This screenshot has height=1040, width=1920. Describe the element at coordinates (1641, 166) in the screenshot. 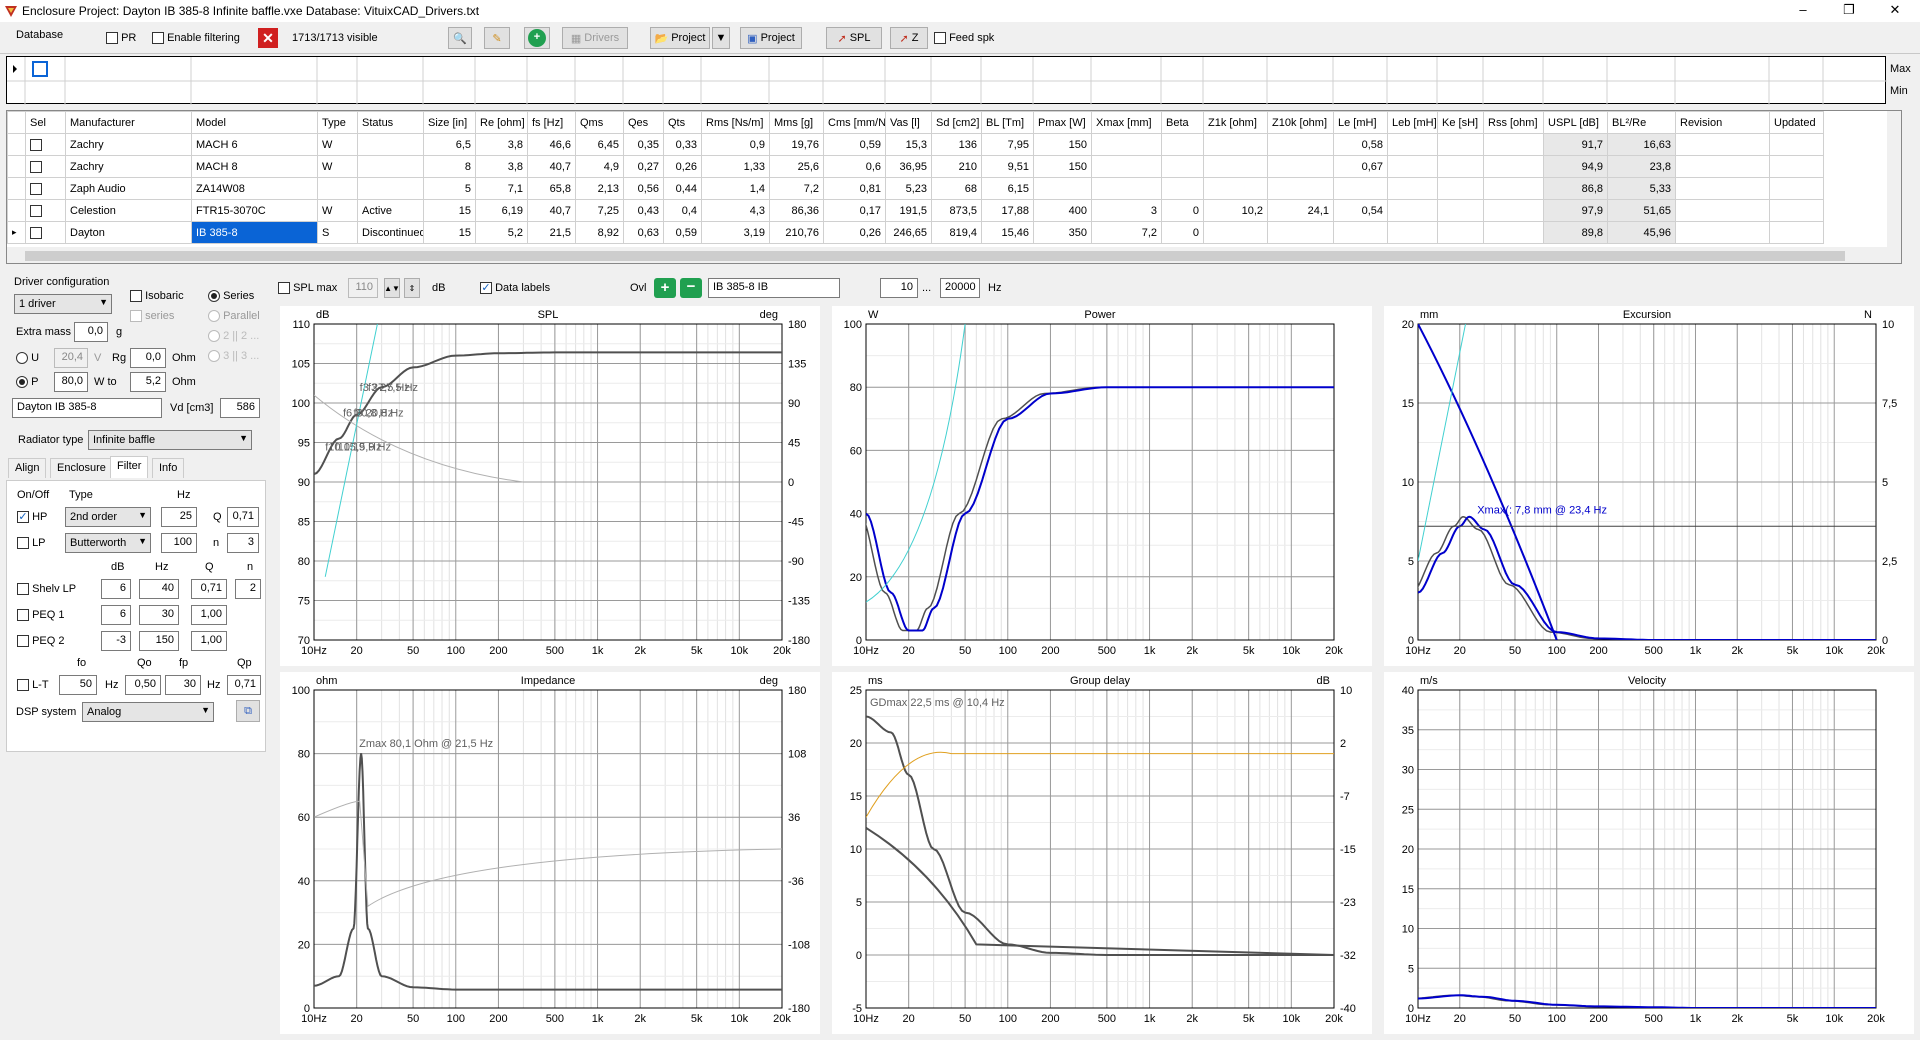

I see `table-cell: 23,8` at that location.